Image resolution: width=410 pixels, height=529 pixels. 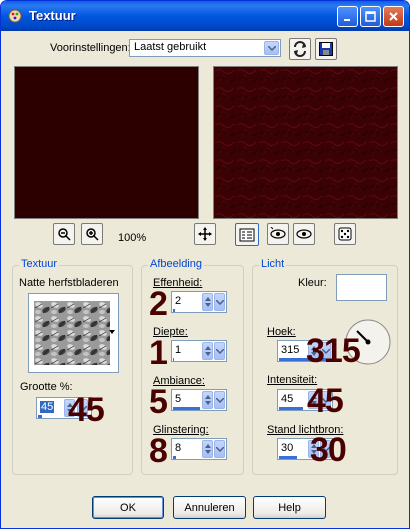 What do you see at coordinates (205, 16) in the screenshot?
I see `title-bar: Textuur` at bounding box center [205, 16].